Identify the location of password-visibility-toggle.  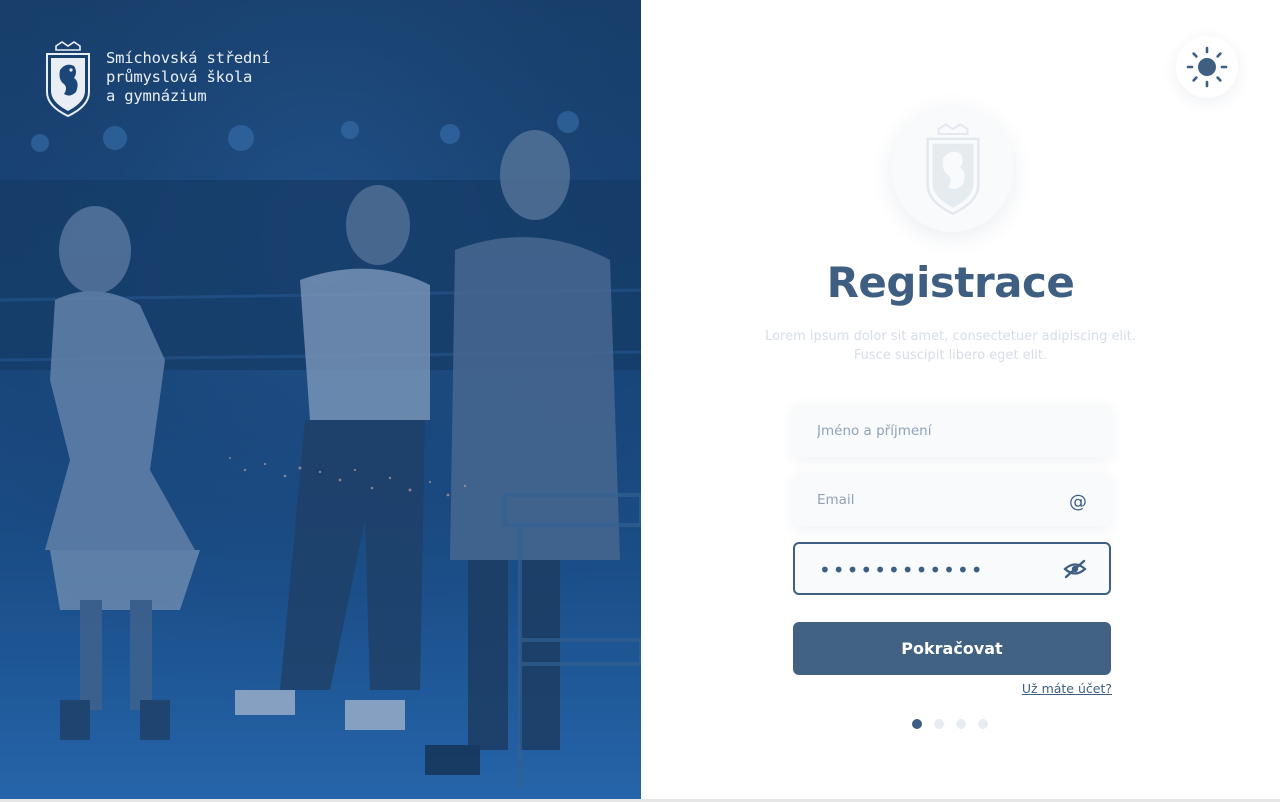
(1075, 569).